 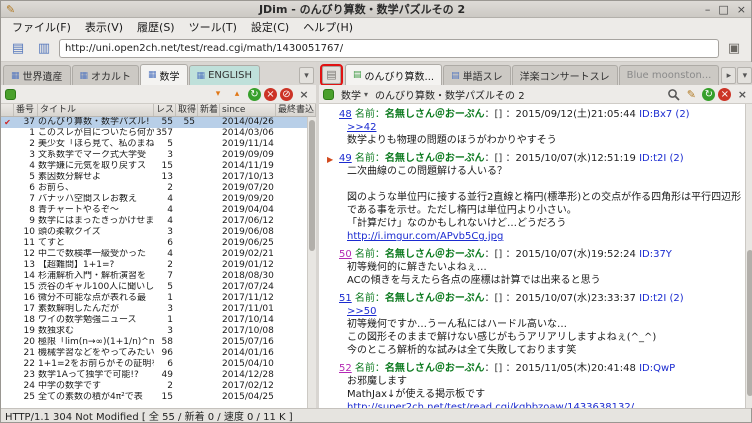 What do you see at coordinates (286, 94) in the screenshot?
I see `delete-icon: ⊘` at bounding box center [286, 94].